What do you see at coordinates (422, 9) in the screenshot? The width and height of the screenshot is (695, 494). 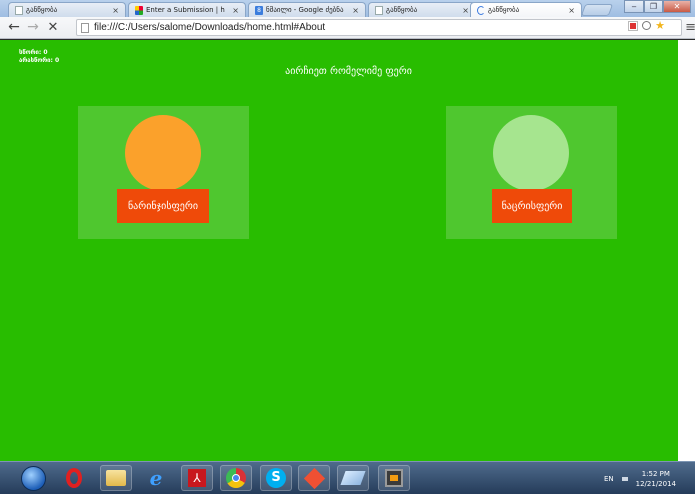 I see `tab-4: განწყობა ×` at bounding box center [422, 9].